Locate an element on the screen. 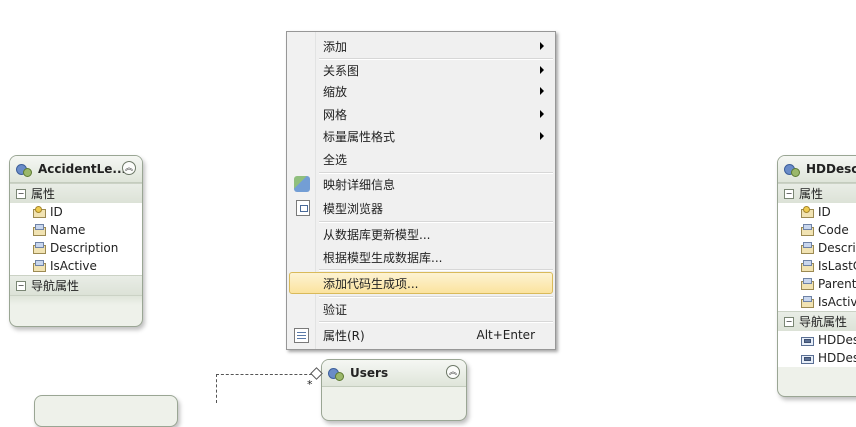 The width and height of the screenshot is (856, 427). entity-users: Users ︽ is located at coordinates (394, 390).